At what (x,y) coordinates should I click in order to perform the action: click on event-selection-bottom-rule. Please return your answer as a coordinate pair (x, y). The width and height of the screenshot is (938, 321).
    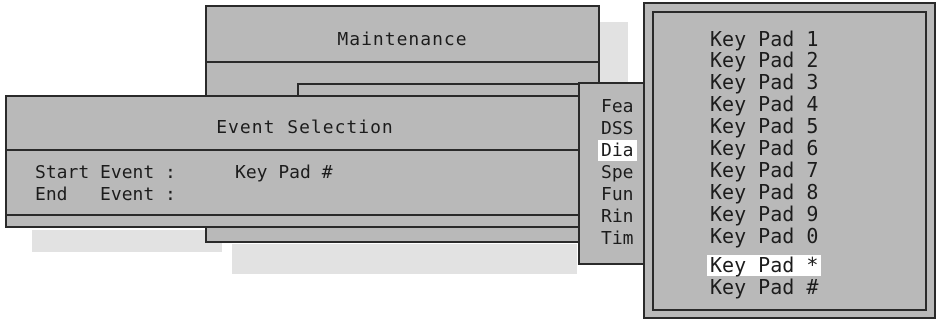
    Looking at the image, I should click on (305, 215).